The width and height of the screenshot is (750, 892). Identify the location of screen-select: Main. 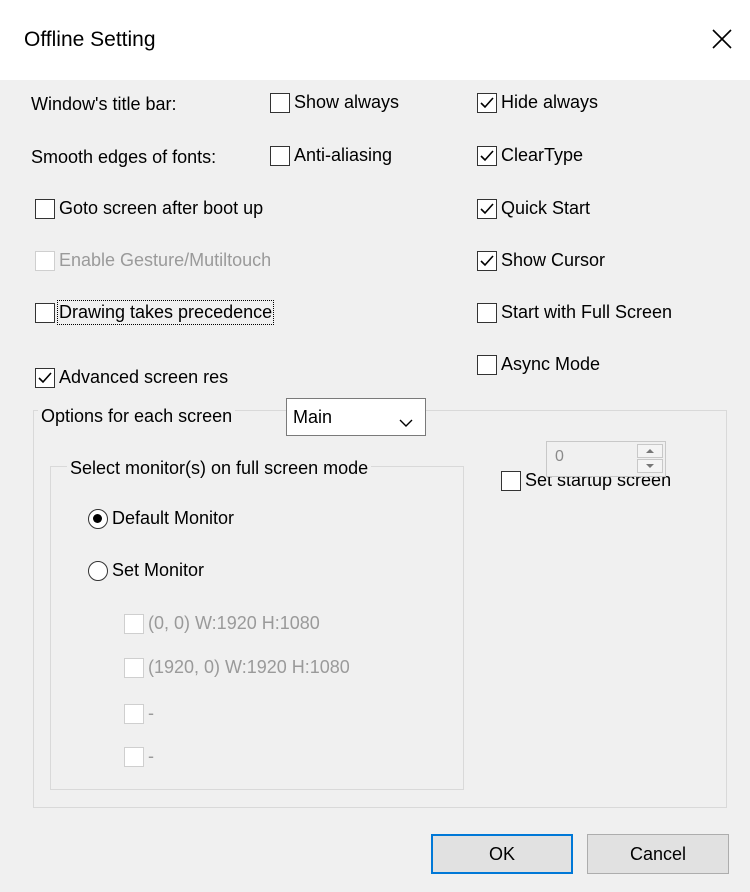
(356, 417).